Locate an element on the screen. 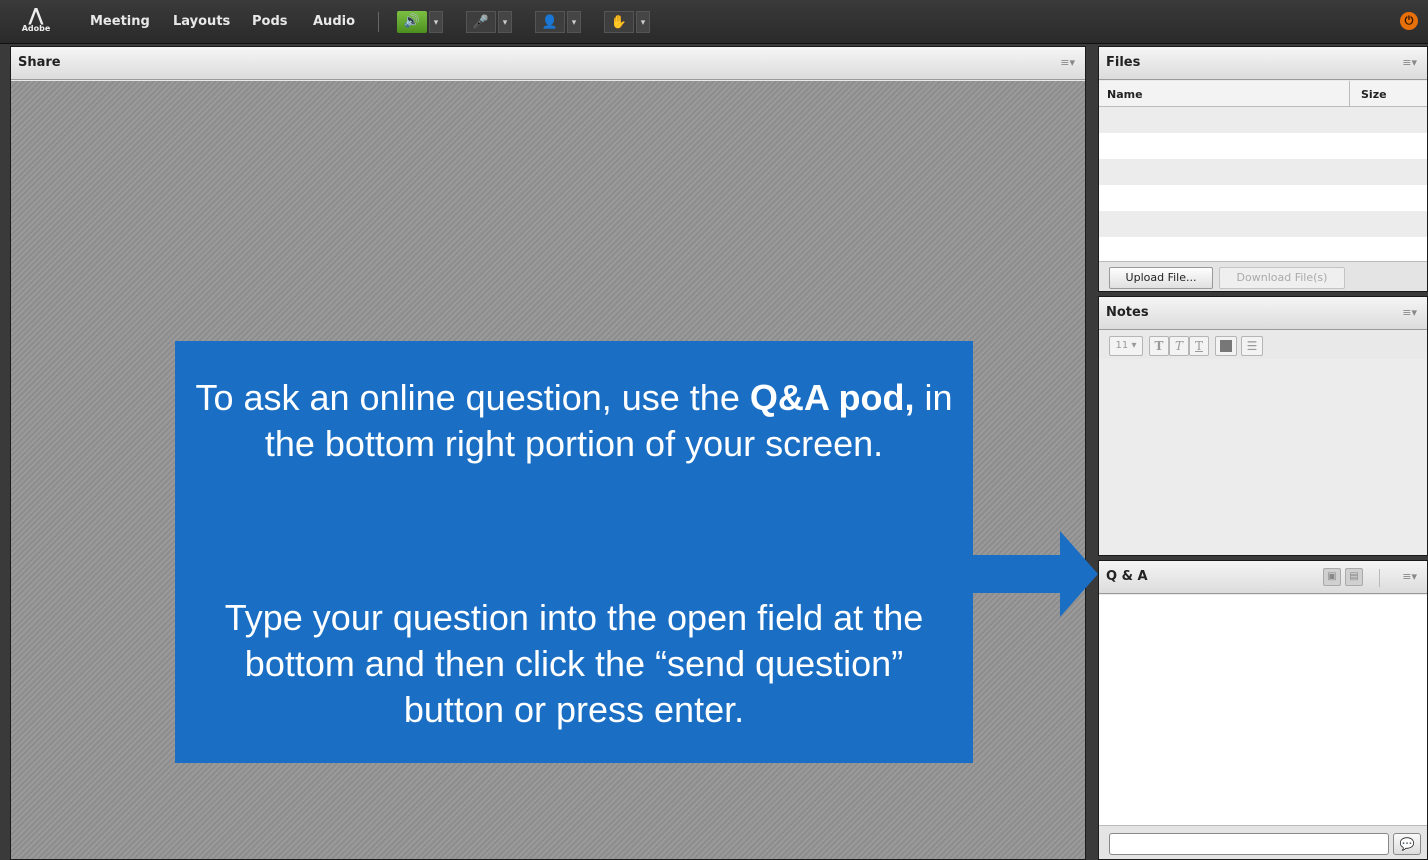 The height and width of the screenshot is (860, 1428). microphone-icon: 🎤 is located at coordinates (481, 22).